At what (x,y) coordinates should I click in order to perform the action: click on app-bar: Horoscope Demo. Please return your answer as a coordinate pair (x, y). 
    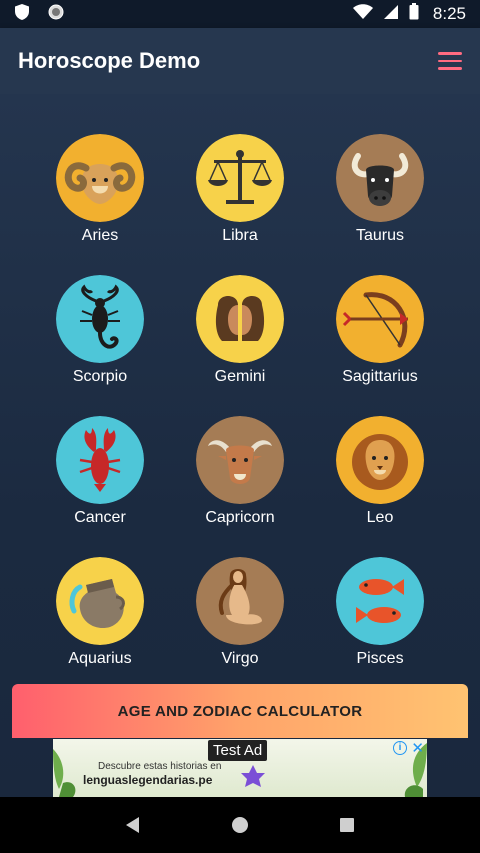
    Looking at the image, I should click on (240, 61).